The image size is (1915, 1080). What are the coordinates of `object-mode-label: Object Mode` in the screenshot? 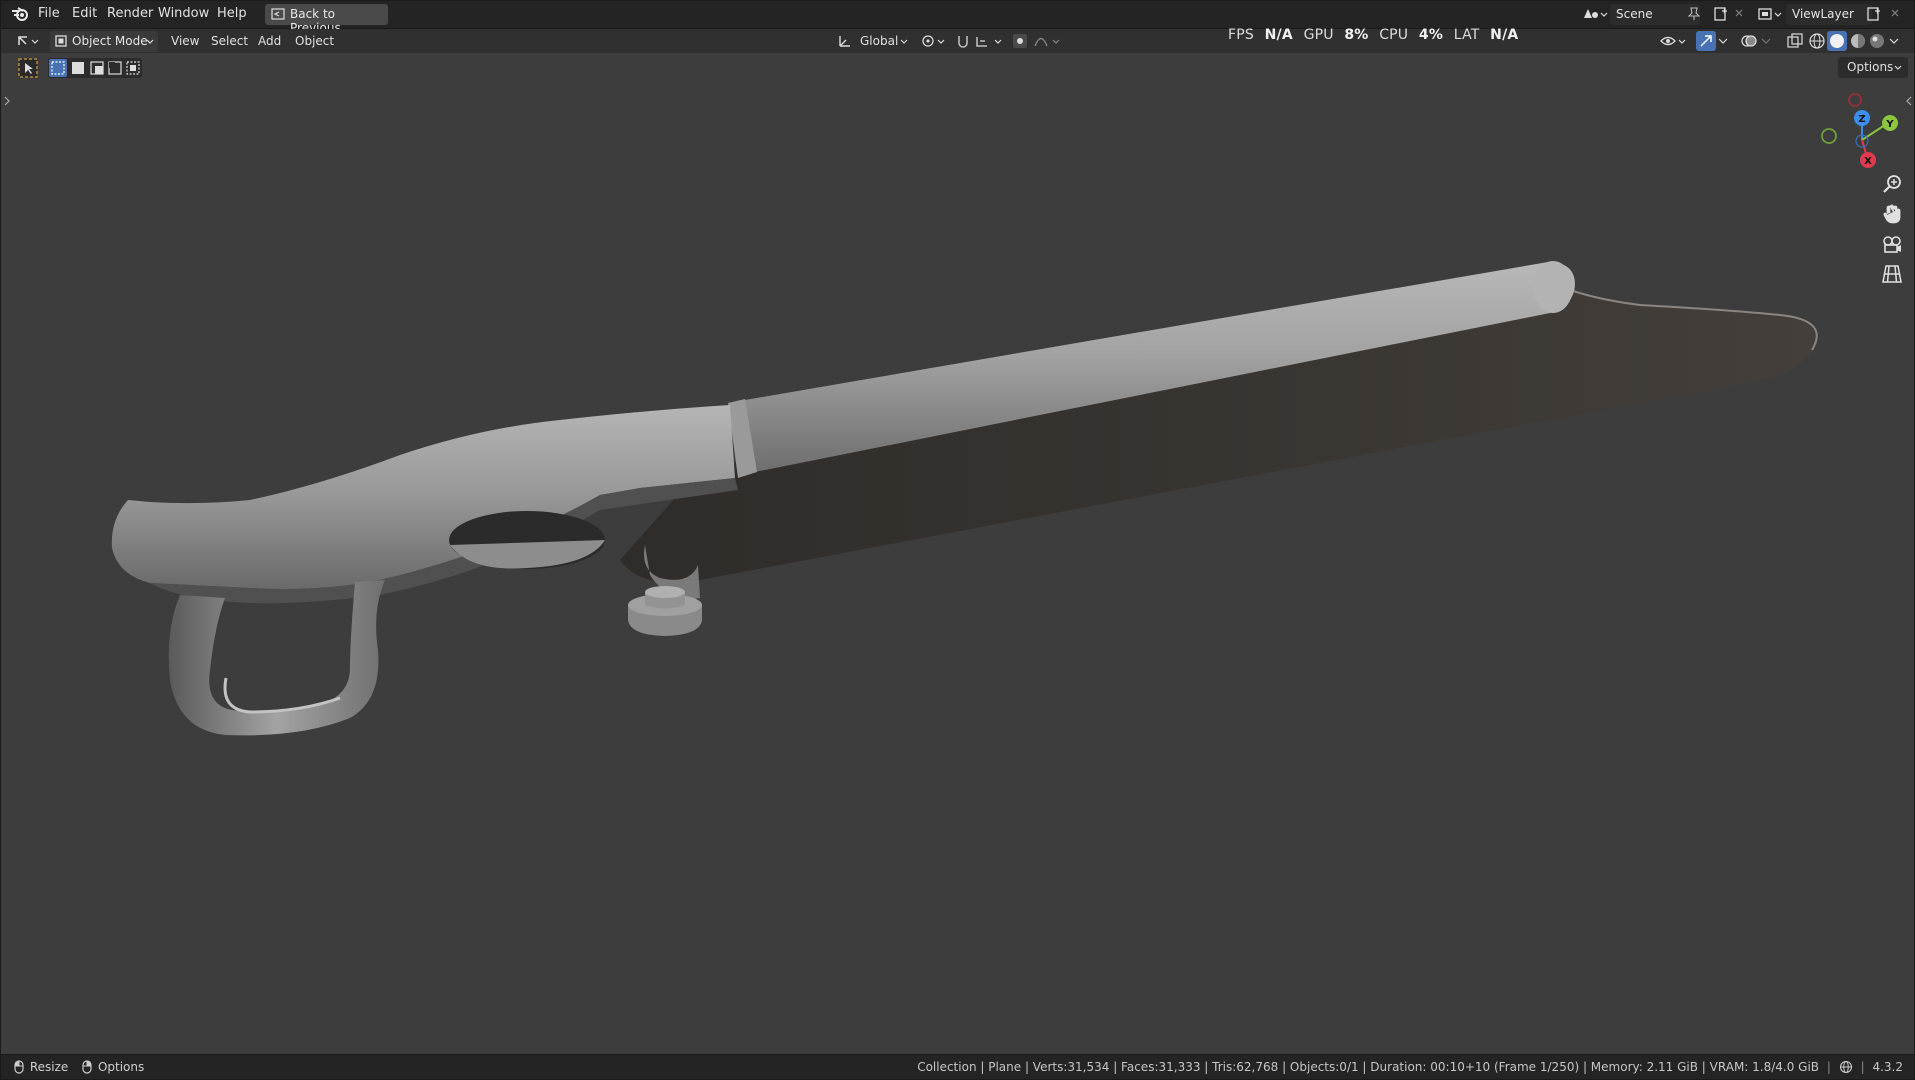 It's located at (110, 41).